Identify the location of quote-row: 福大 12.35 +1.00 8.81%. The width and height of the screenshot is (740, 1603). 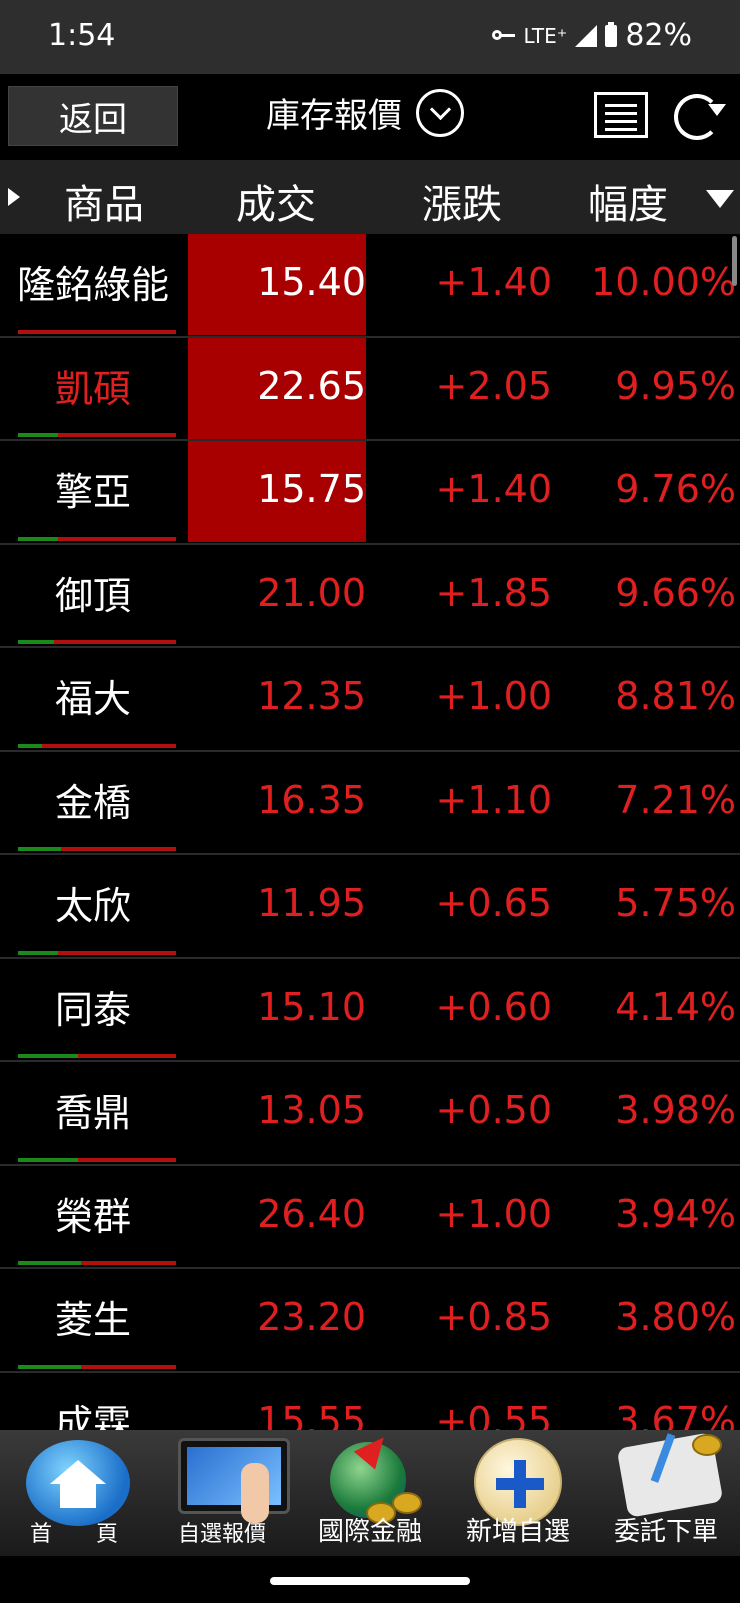
(370, 700).